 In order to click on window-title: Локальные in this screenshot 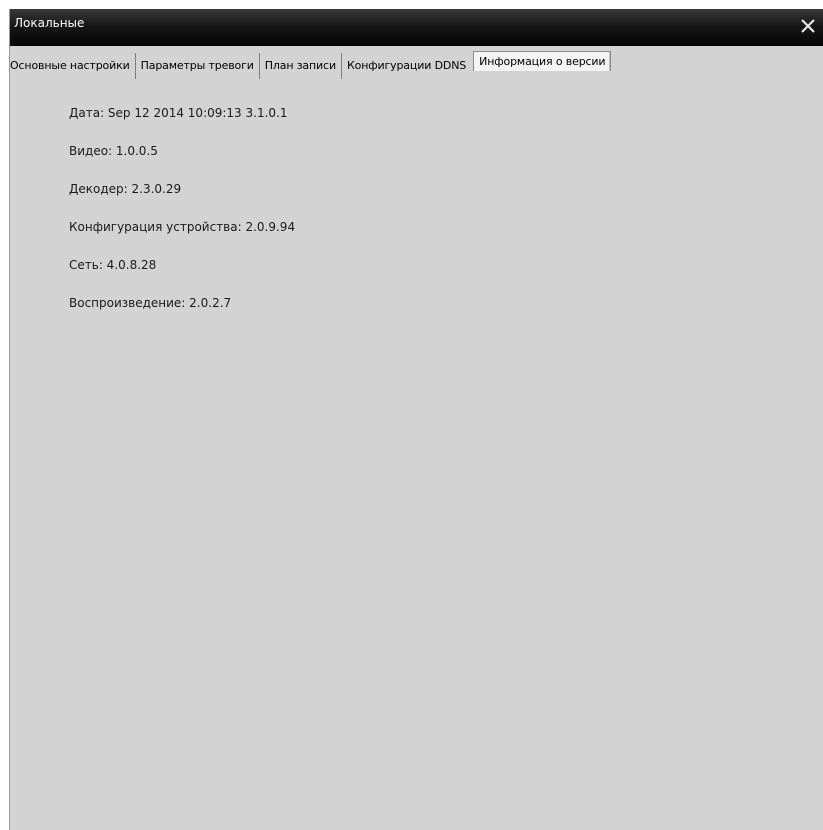, I will do `click(49, 23)`.